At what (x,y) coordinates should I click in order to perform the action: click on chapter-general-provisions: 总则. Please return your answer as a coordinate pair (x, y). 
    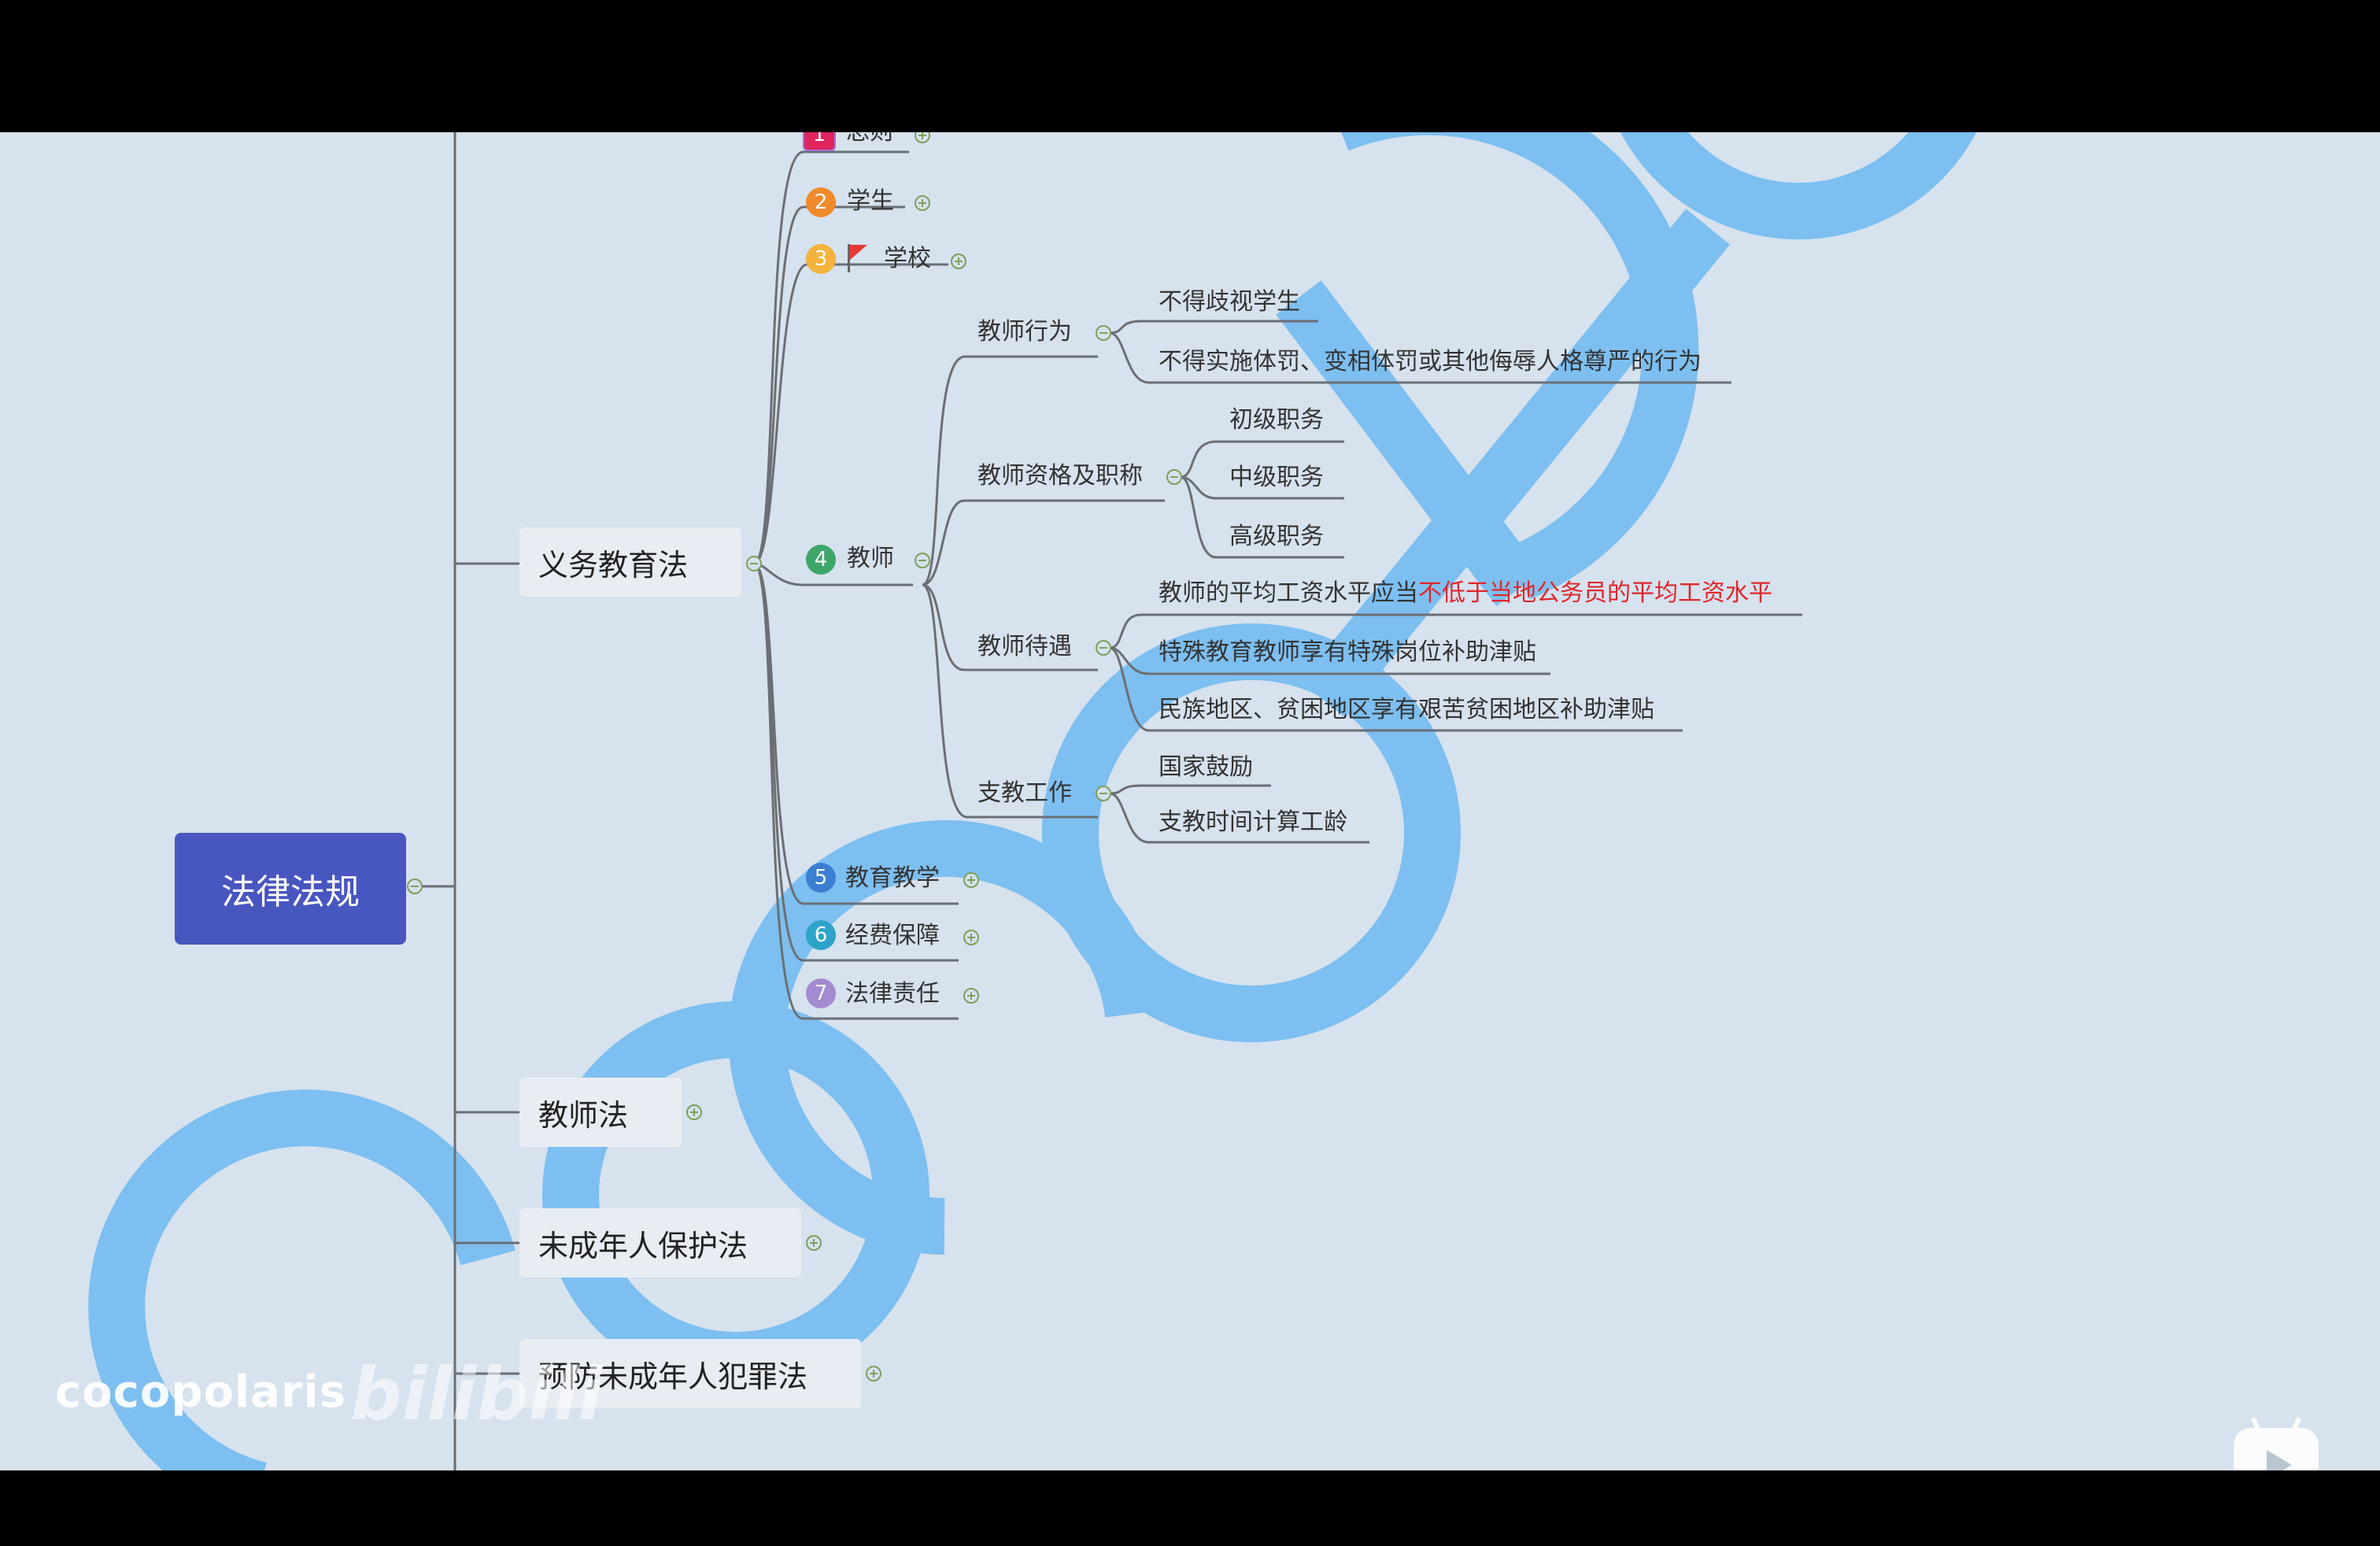
    Looking at the image, I should click on (869, 140).